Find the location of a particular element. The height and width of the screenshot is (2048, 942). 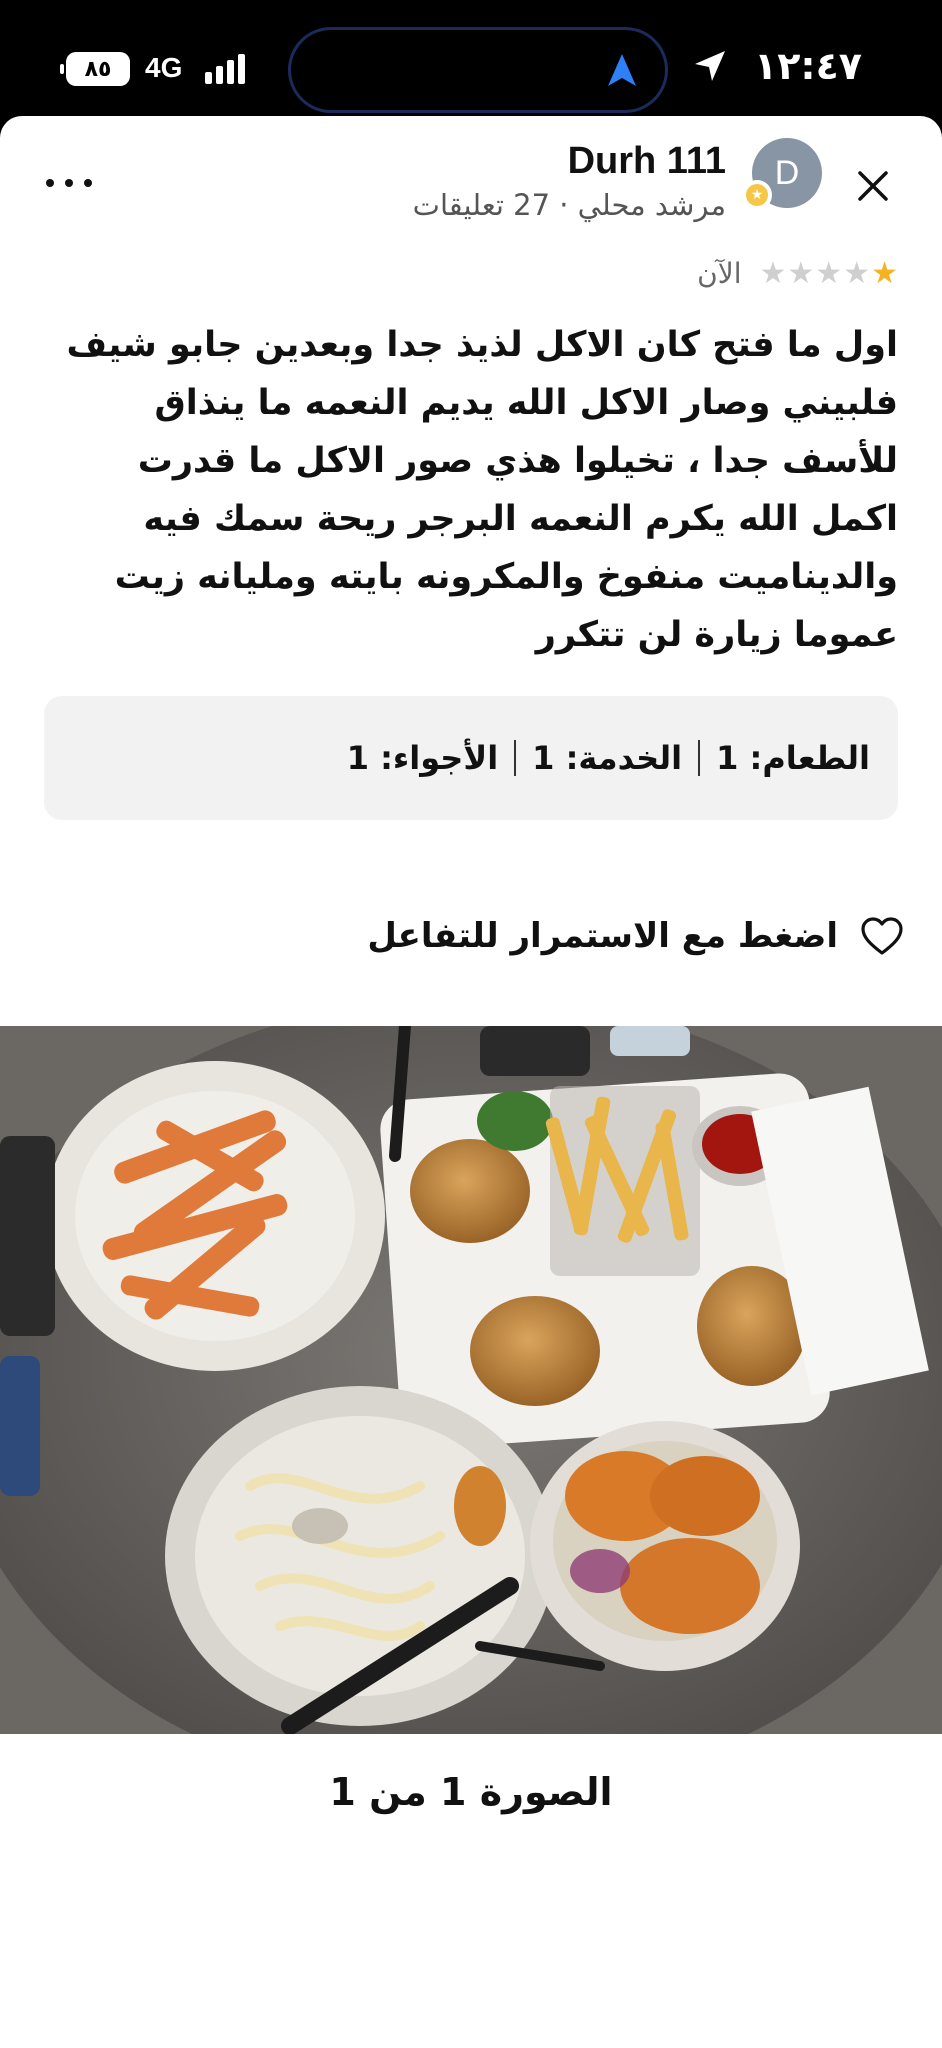

heart-outline-icon is located at coordinates (882, 936).